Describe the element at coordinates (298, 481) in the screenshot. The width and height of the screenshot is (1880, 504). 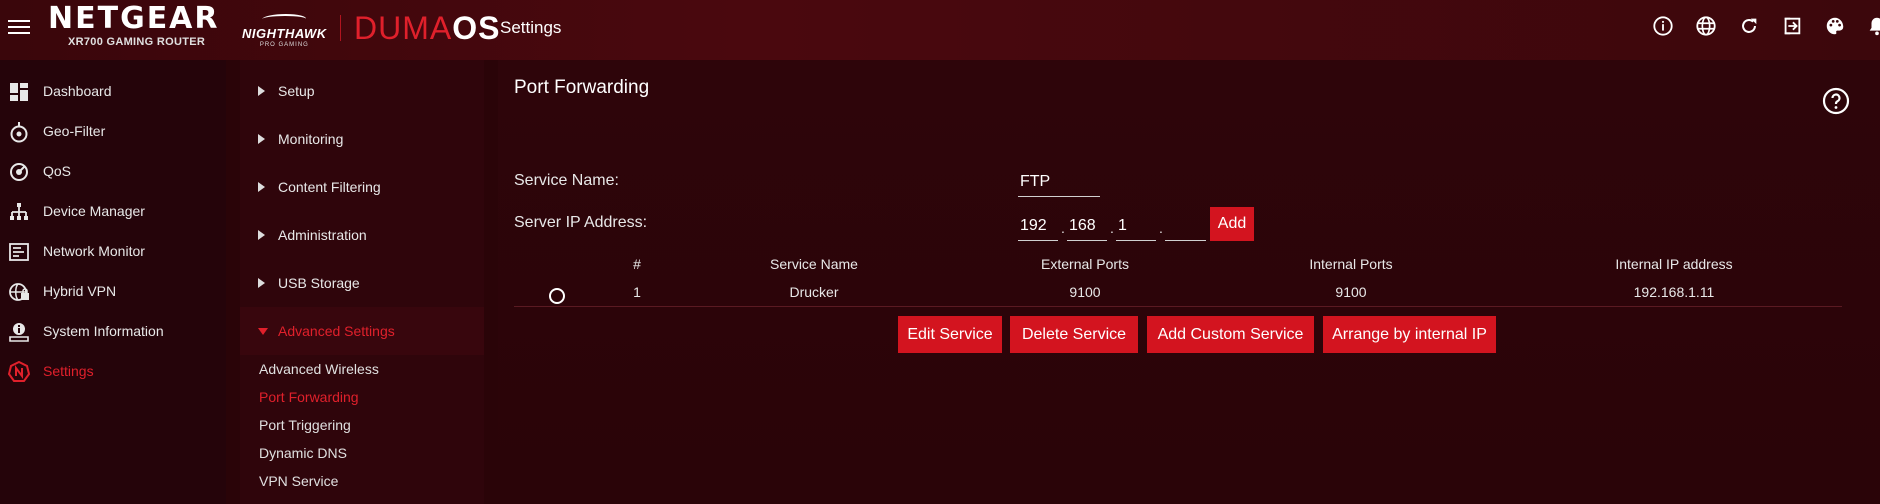
I see `subnav-link-vpn-service: VPN Service` at that location.